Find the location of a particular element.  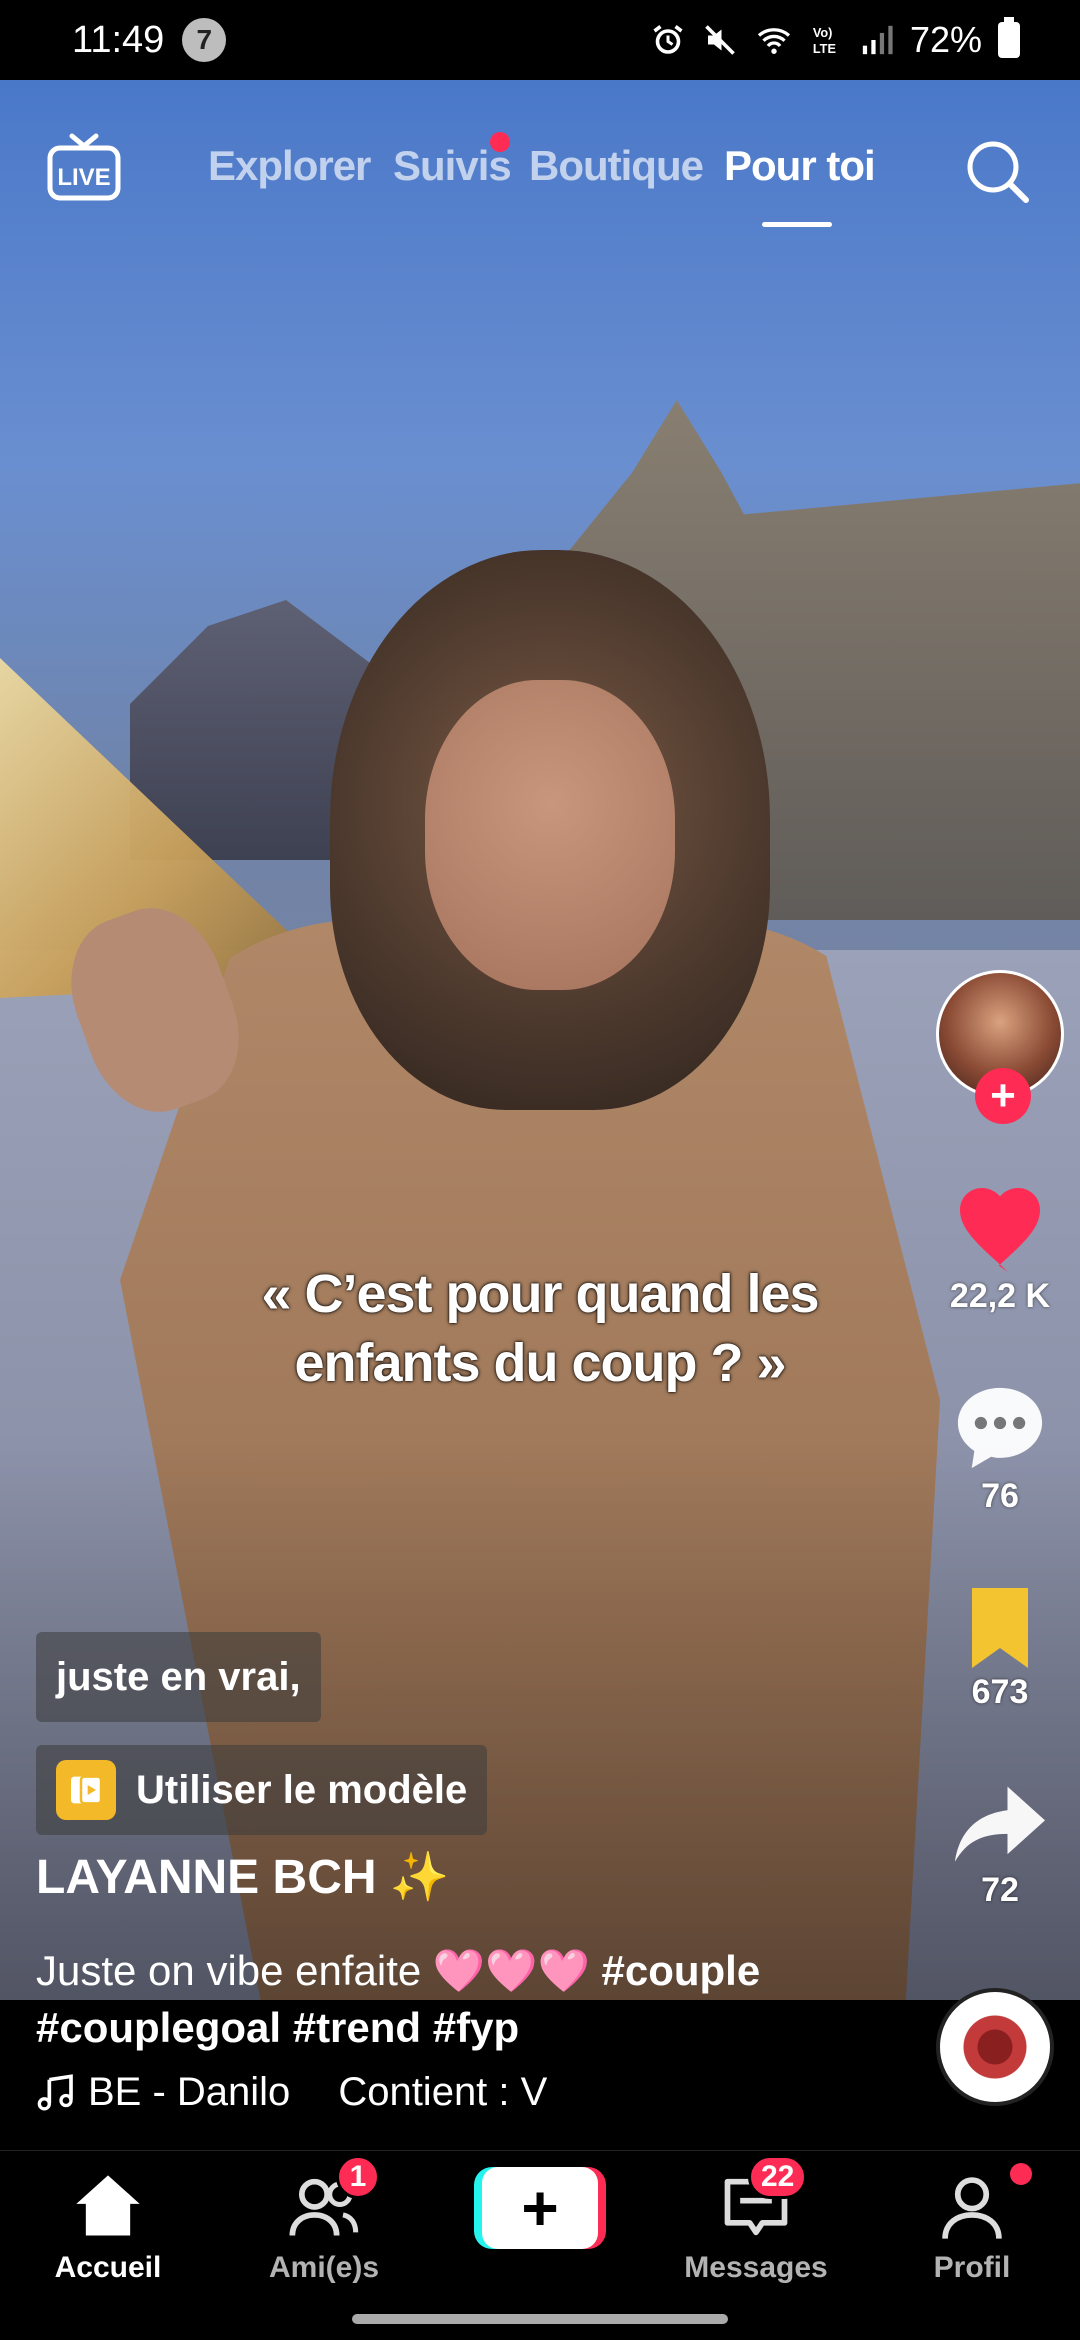

share-action: 72 is located at coordinates (1000, 1848).